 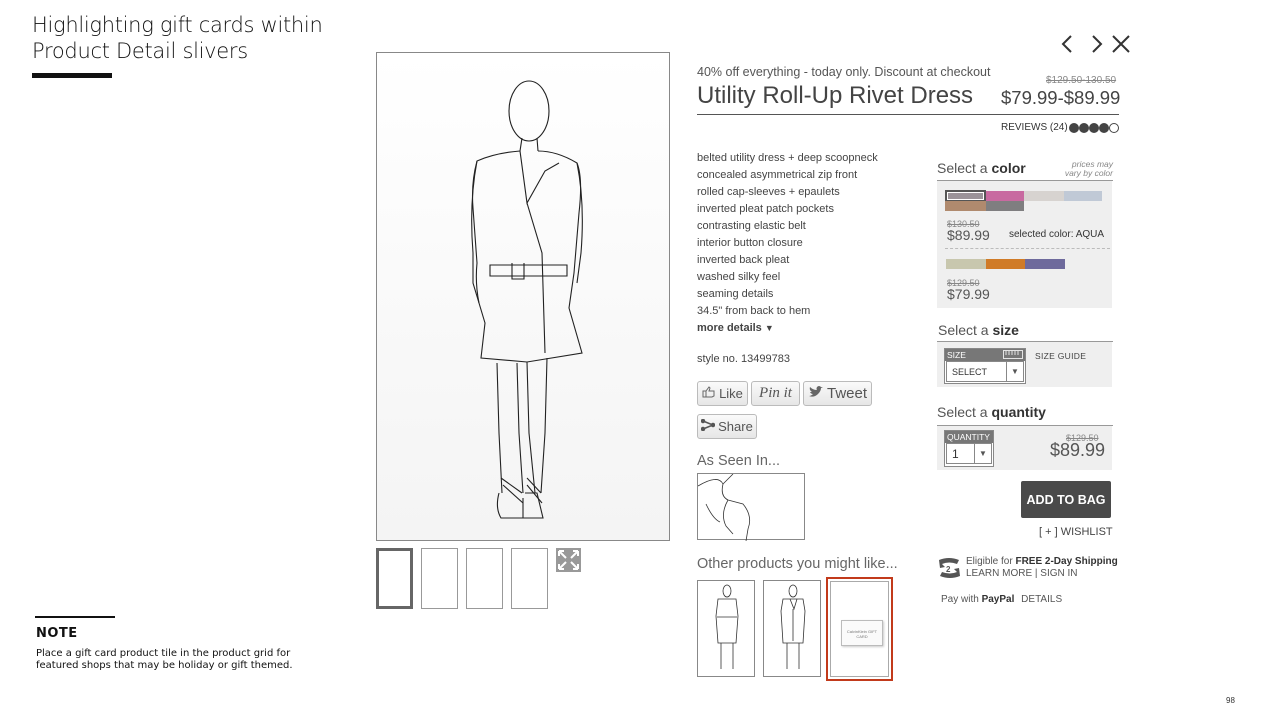 I want to click on reviews-link: REVIEWS (24), so click(x=1034, y=127).